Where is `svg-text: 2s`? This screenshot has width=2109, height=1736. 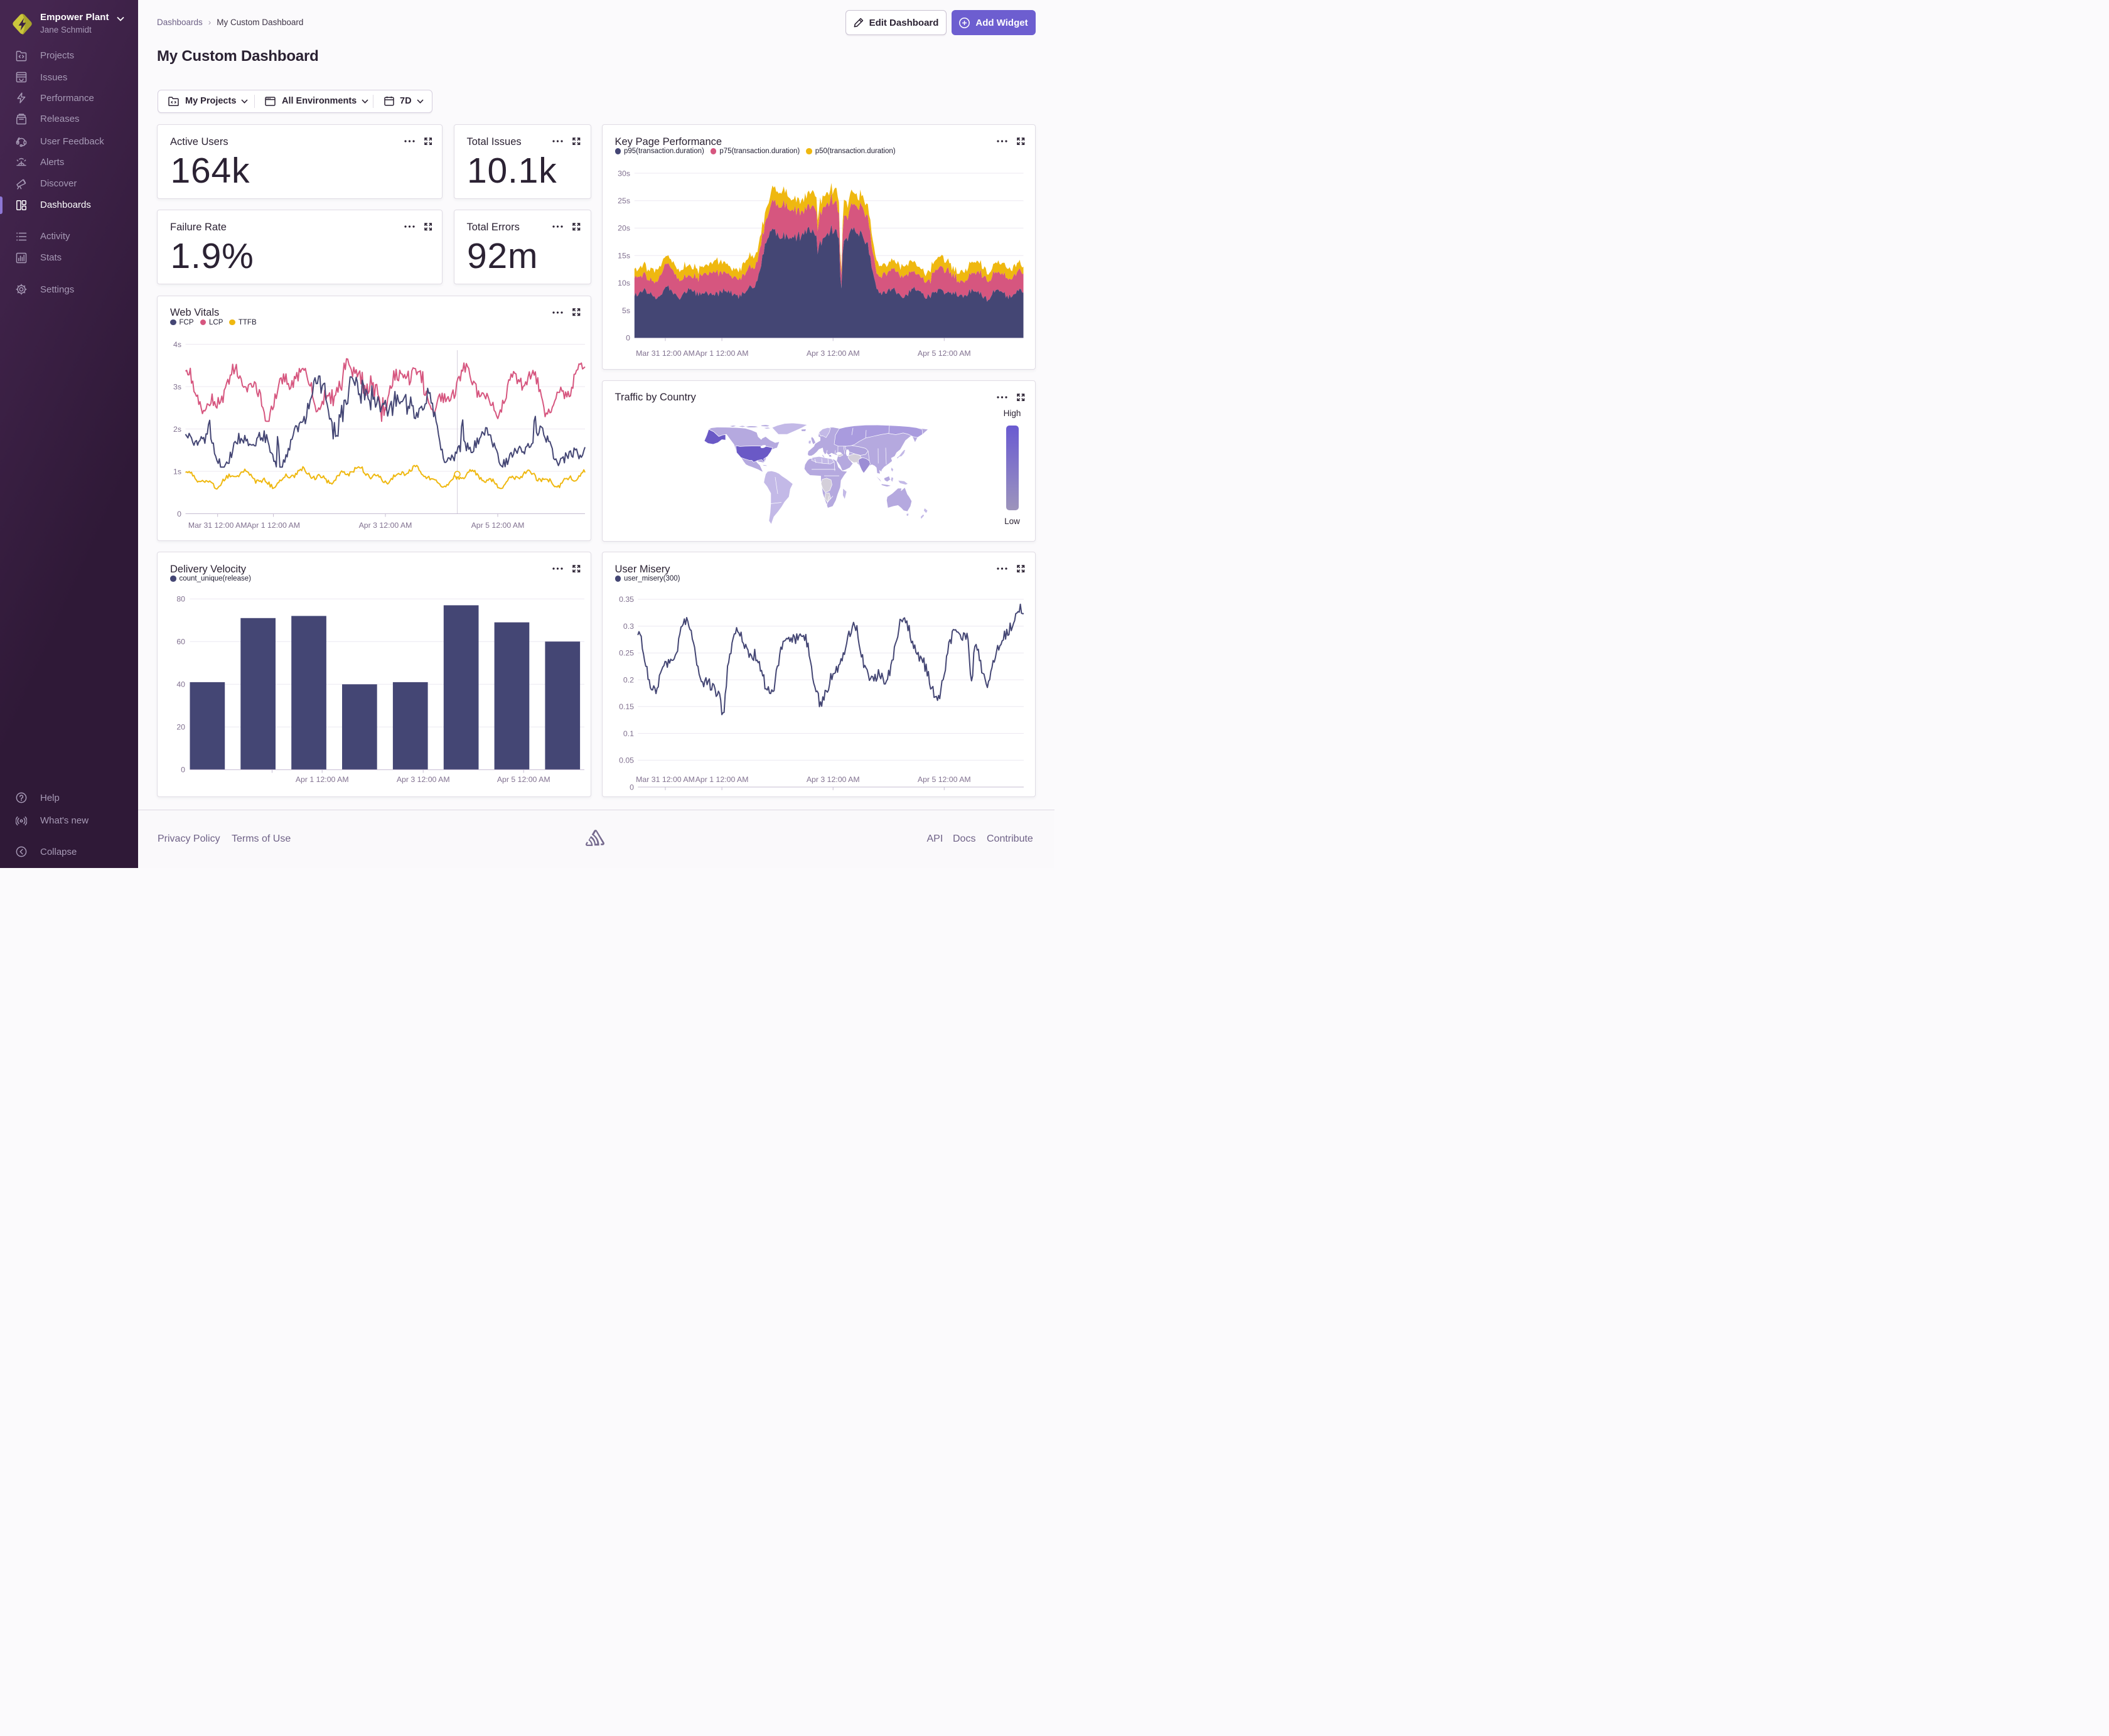 svg-text: 2s is located at coordinates (177, 429).